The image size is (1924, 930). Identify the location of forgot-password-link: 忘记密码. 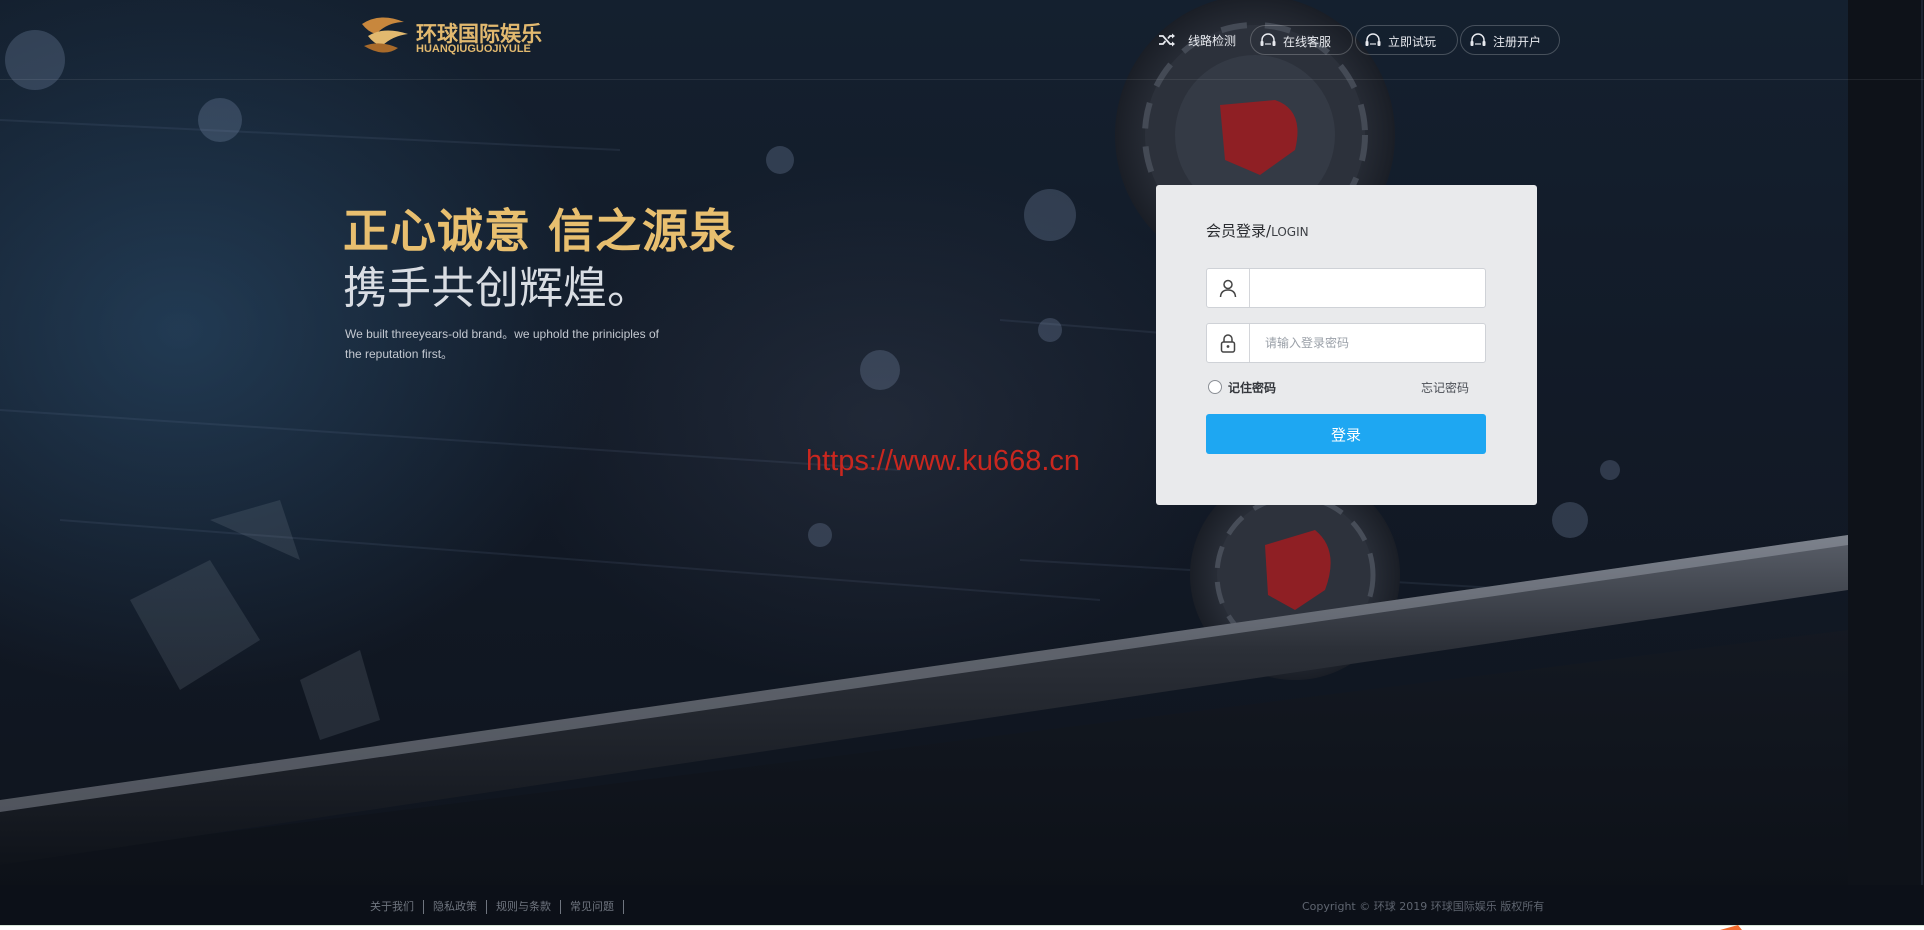
(1445, 387).